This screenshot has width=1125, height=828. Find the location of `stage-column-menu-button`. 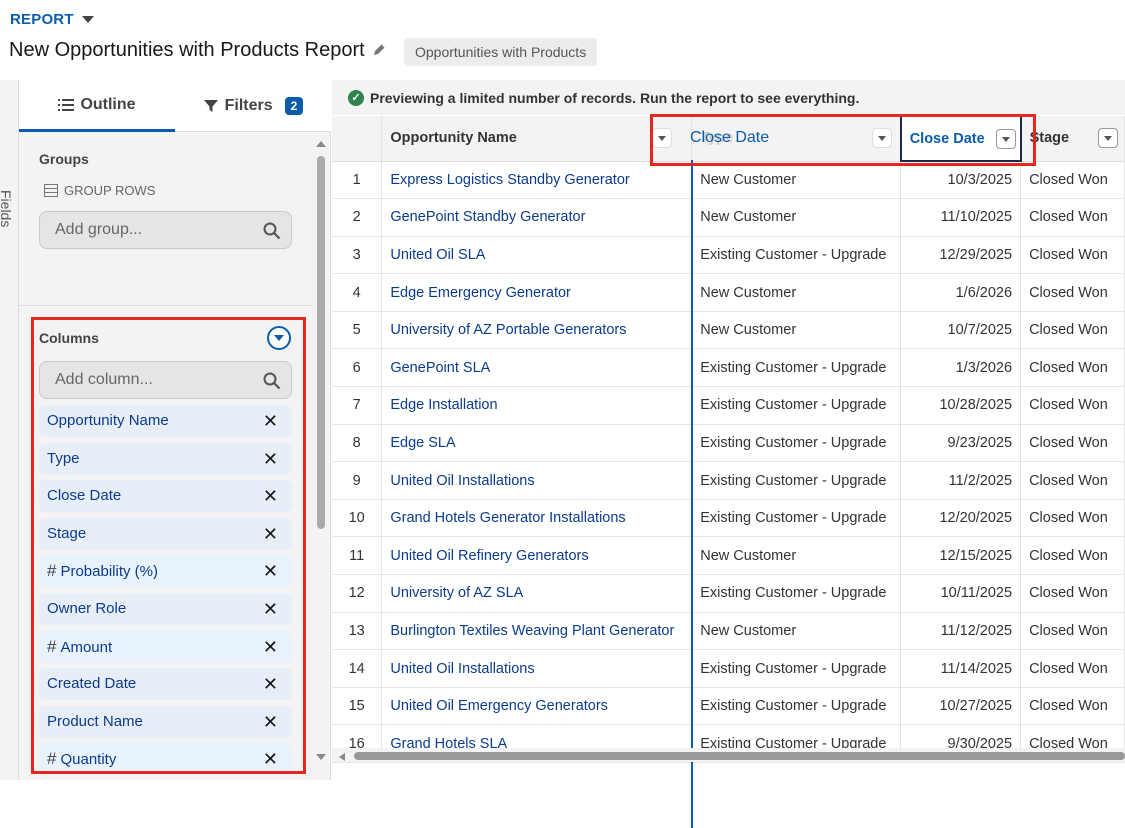

stage-column-menu-button is located at coordinates (1108, 138).